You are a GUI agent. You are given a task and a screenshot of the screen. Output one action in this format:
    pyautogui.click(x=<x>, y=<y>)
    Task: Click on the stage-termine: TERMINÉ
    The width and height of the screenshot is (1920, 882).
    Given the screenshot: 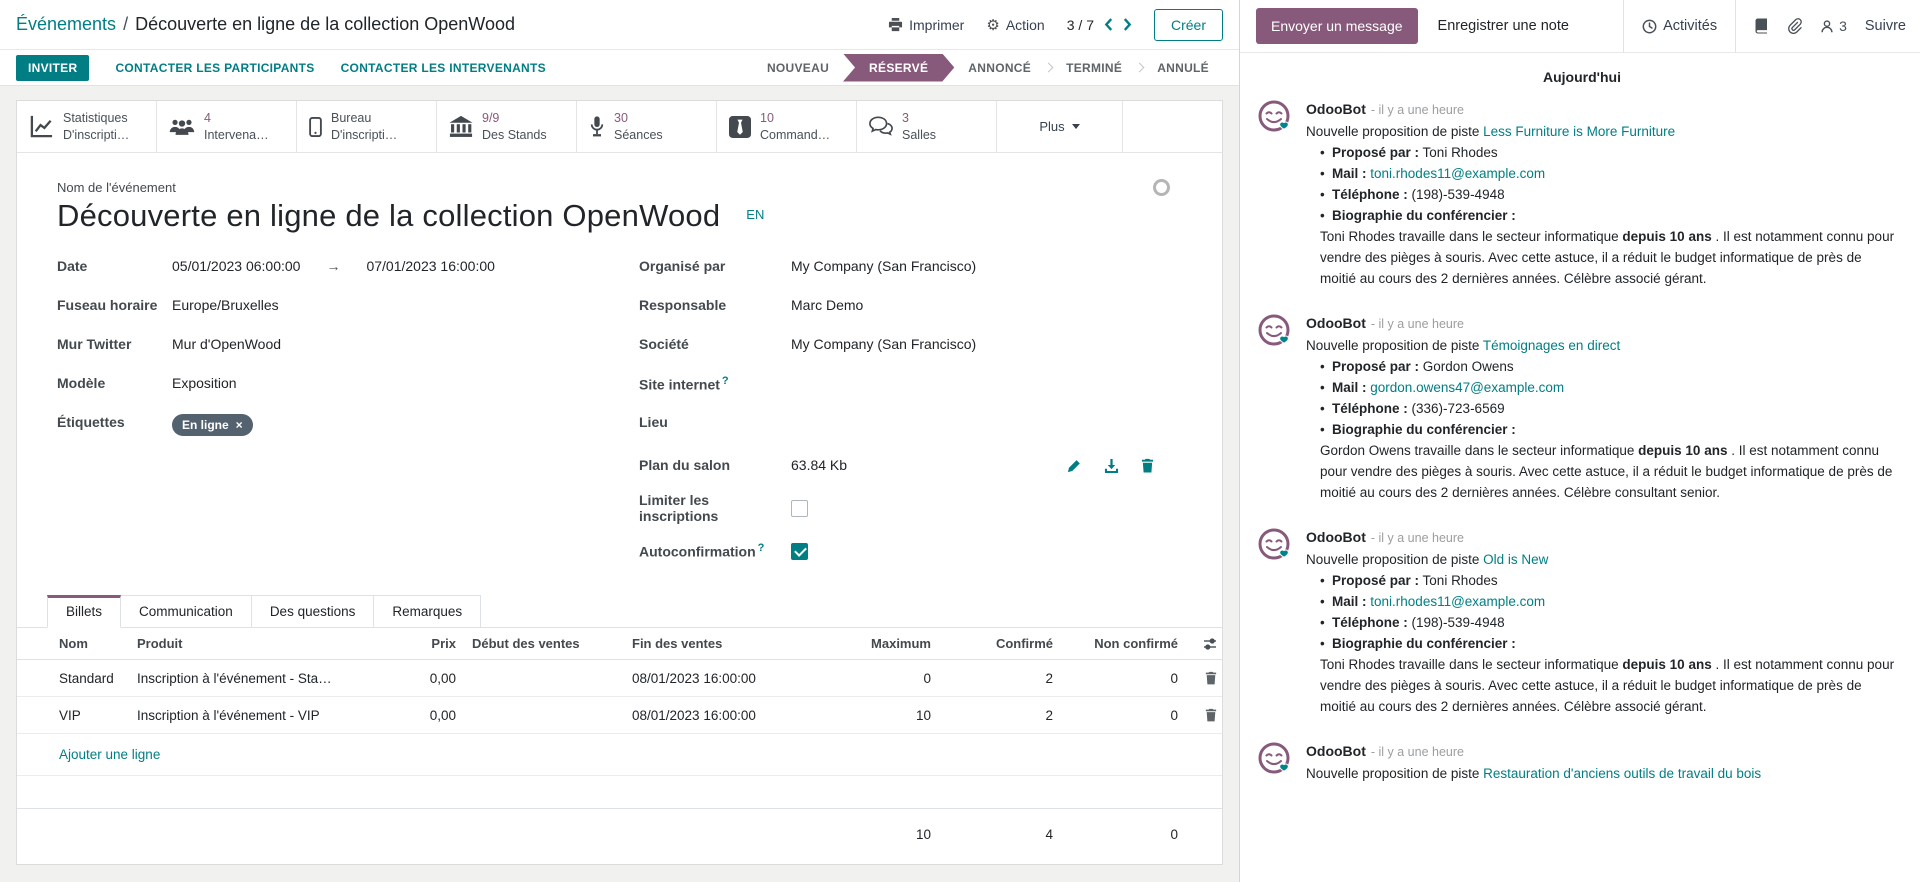 What is the action you would take?
    pyautogui.click(x=1094, y=68)
    